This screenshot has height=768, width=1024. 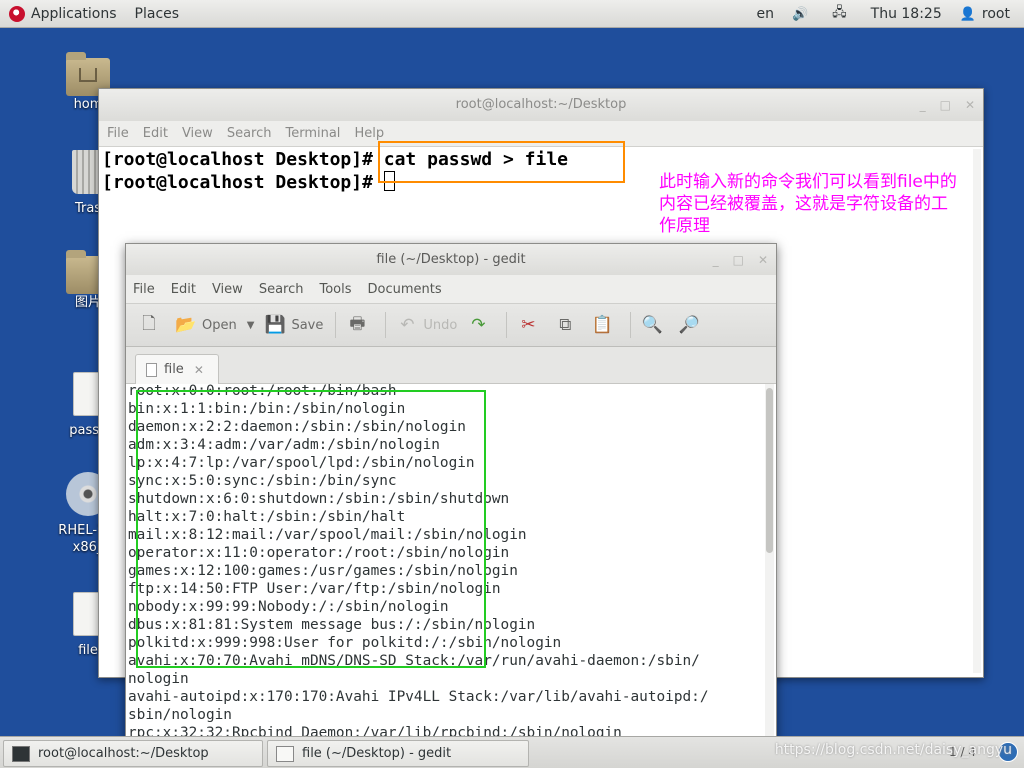 What do you see at coordinates (21, 753) in the screenshot?
I see `terminal-icon` at bounding box center [21, 753].